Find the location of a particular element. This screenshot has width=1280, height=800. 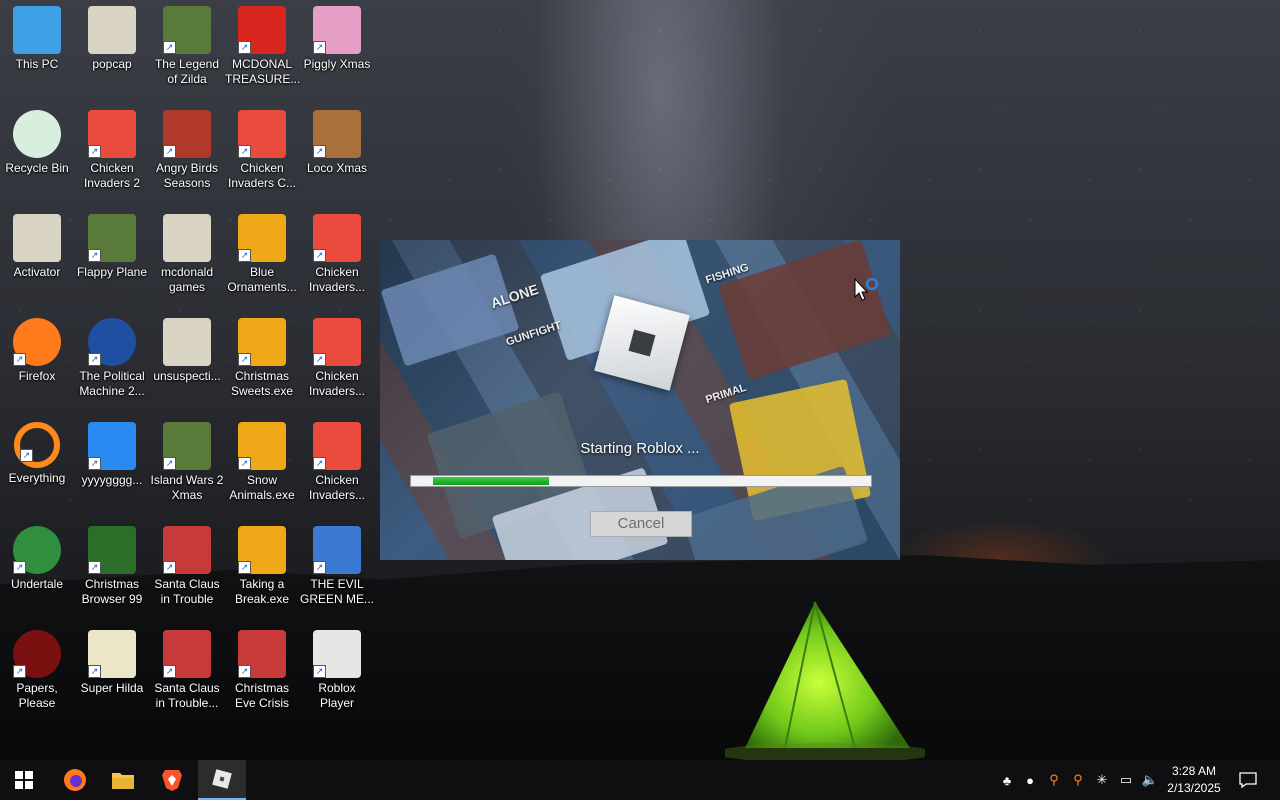

desktop-icon-label: Christmas Eve Crisis is located at coordinates (261, 695).